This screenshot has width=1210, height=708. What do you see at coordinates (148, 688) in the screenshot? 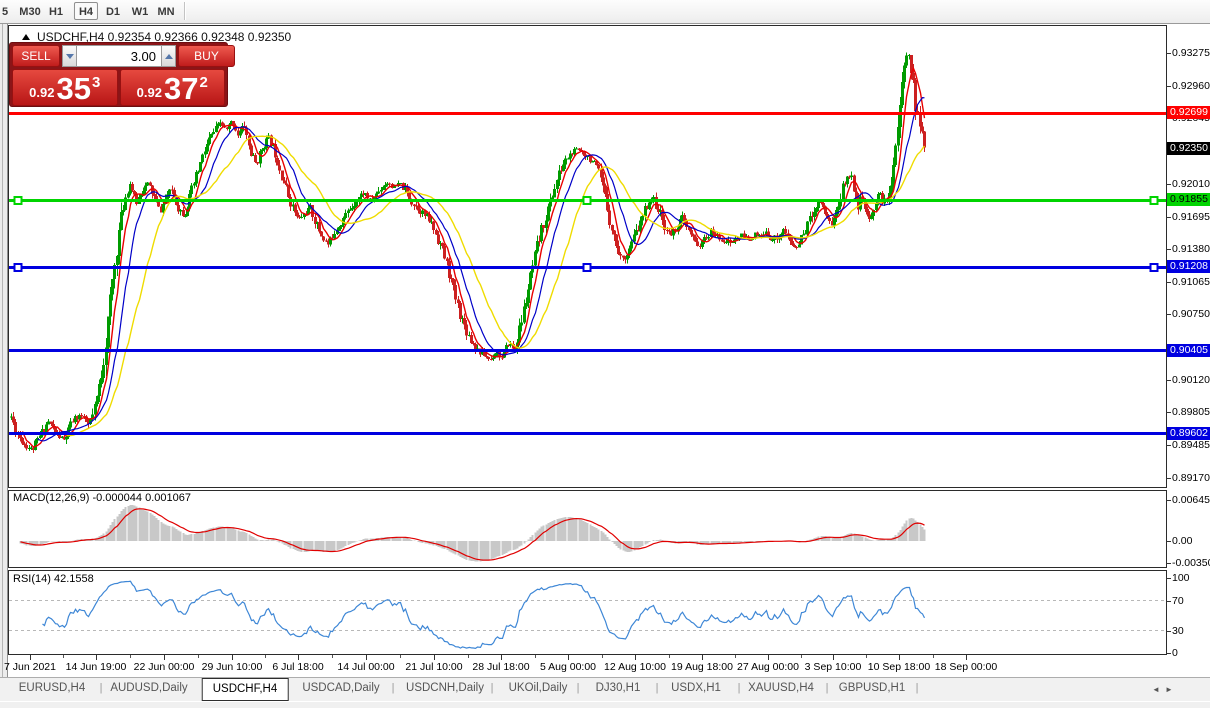
I see `tab-audusd-daily: AUDUSD,Daily` at bounding box center [148, 688].